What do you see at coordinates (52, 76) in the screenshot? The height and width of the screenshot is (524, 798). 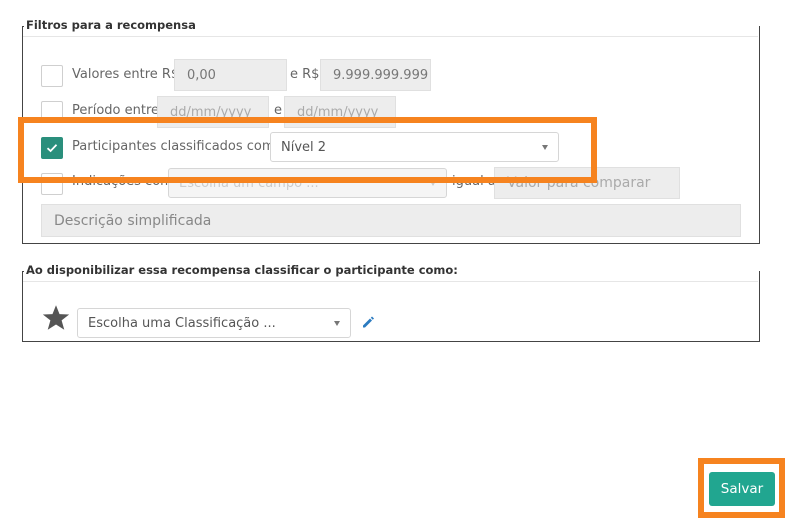 I see `valores-checkbox` at bounding box center [52, 76].